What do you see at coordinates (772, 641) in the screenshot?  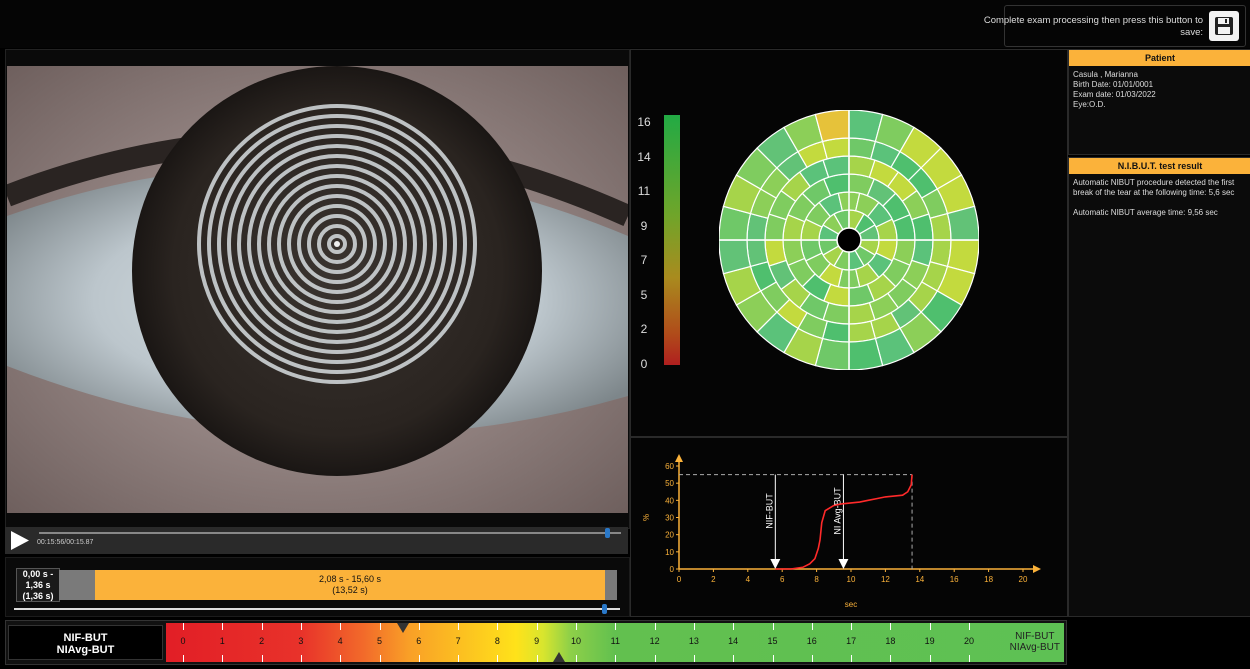 I see `scale-tick-label: 15` at bounding box center [772, 641].